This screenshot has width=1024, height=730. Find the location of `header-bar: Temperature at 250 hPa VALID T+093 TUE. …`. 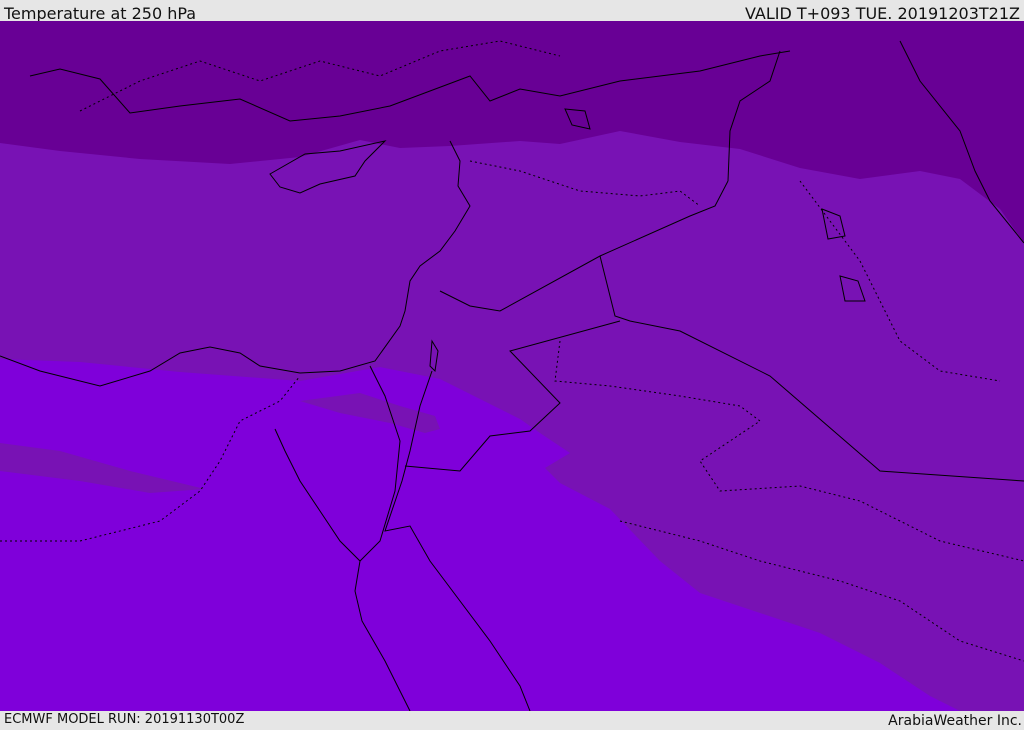

header-bar: Temperature at 250 hPa VALID T+093 TUE. … is located at coordinates (512, 11).